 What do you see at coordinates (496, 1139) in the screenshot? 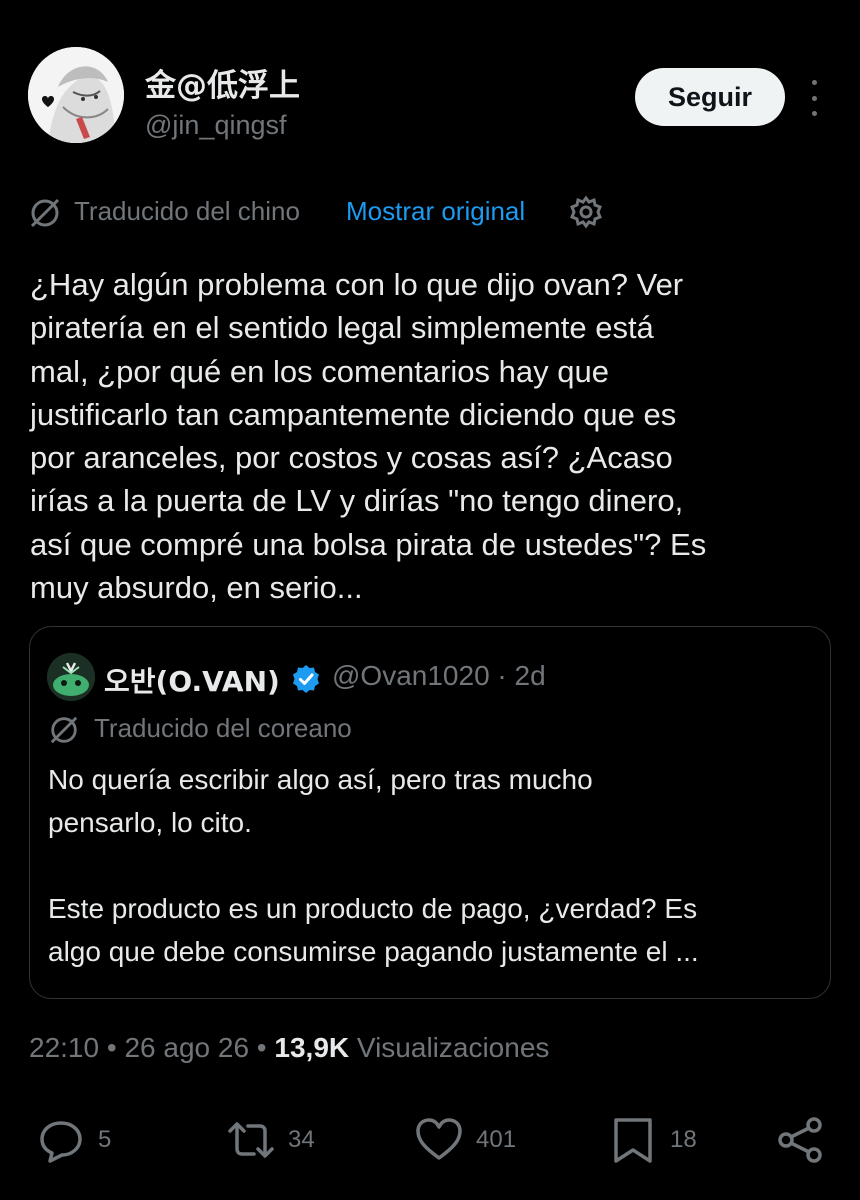
I see `like-count: 401` at bounding box center [496, 1139].